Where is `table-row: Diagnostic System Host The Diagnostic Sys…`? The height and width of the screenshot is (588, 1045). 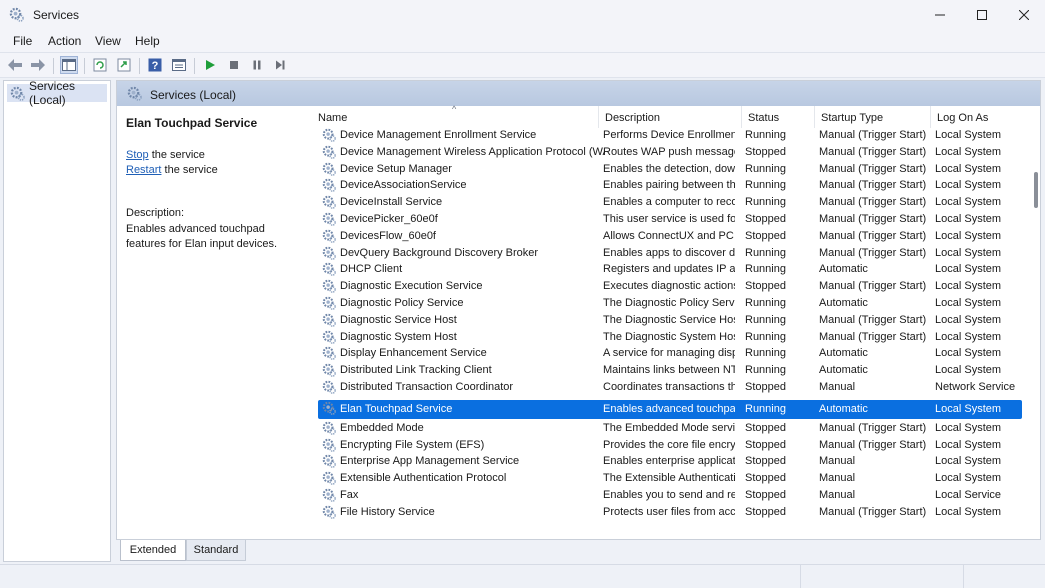 table-row: Diagnostic System Host The Diagnostic Sys… is located at coordinates (670, 337).